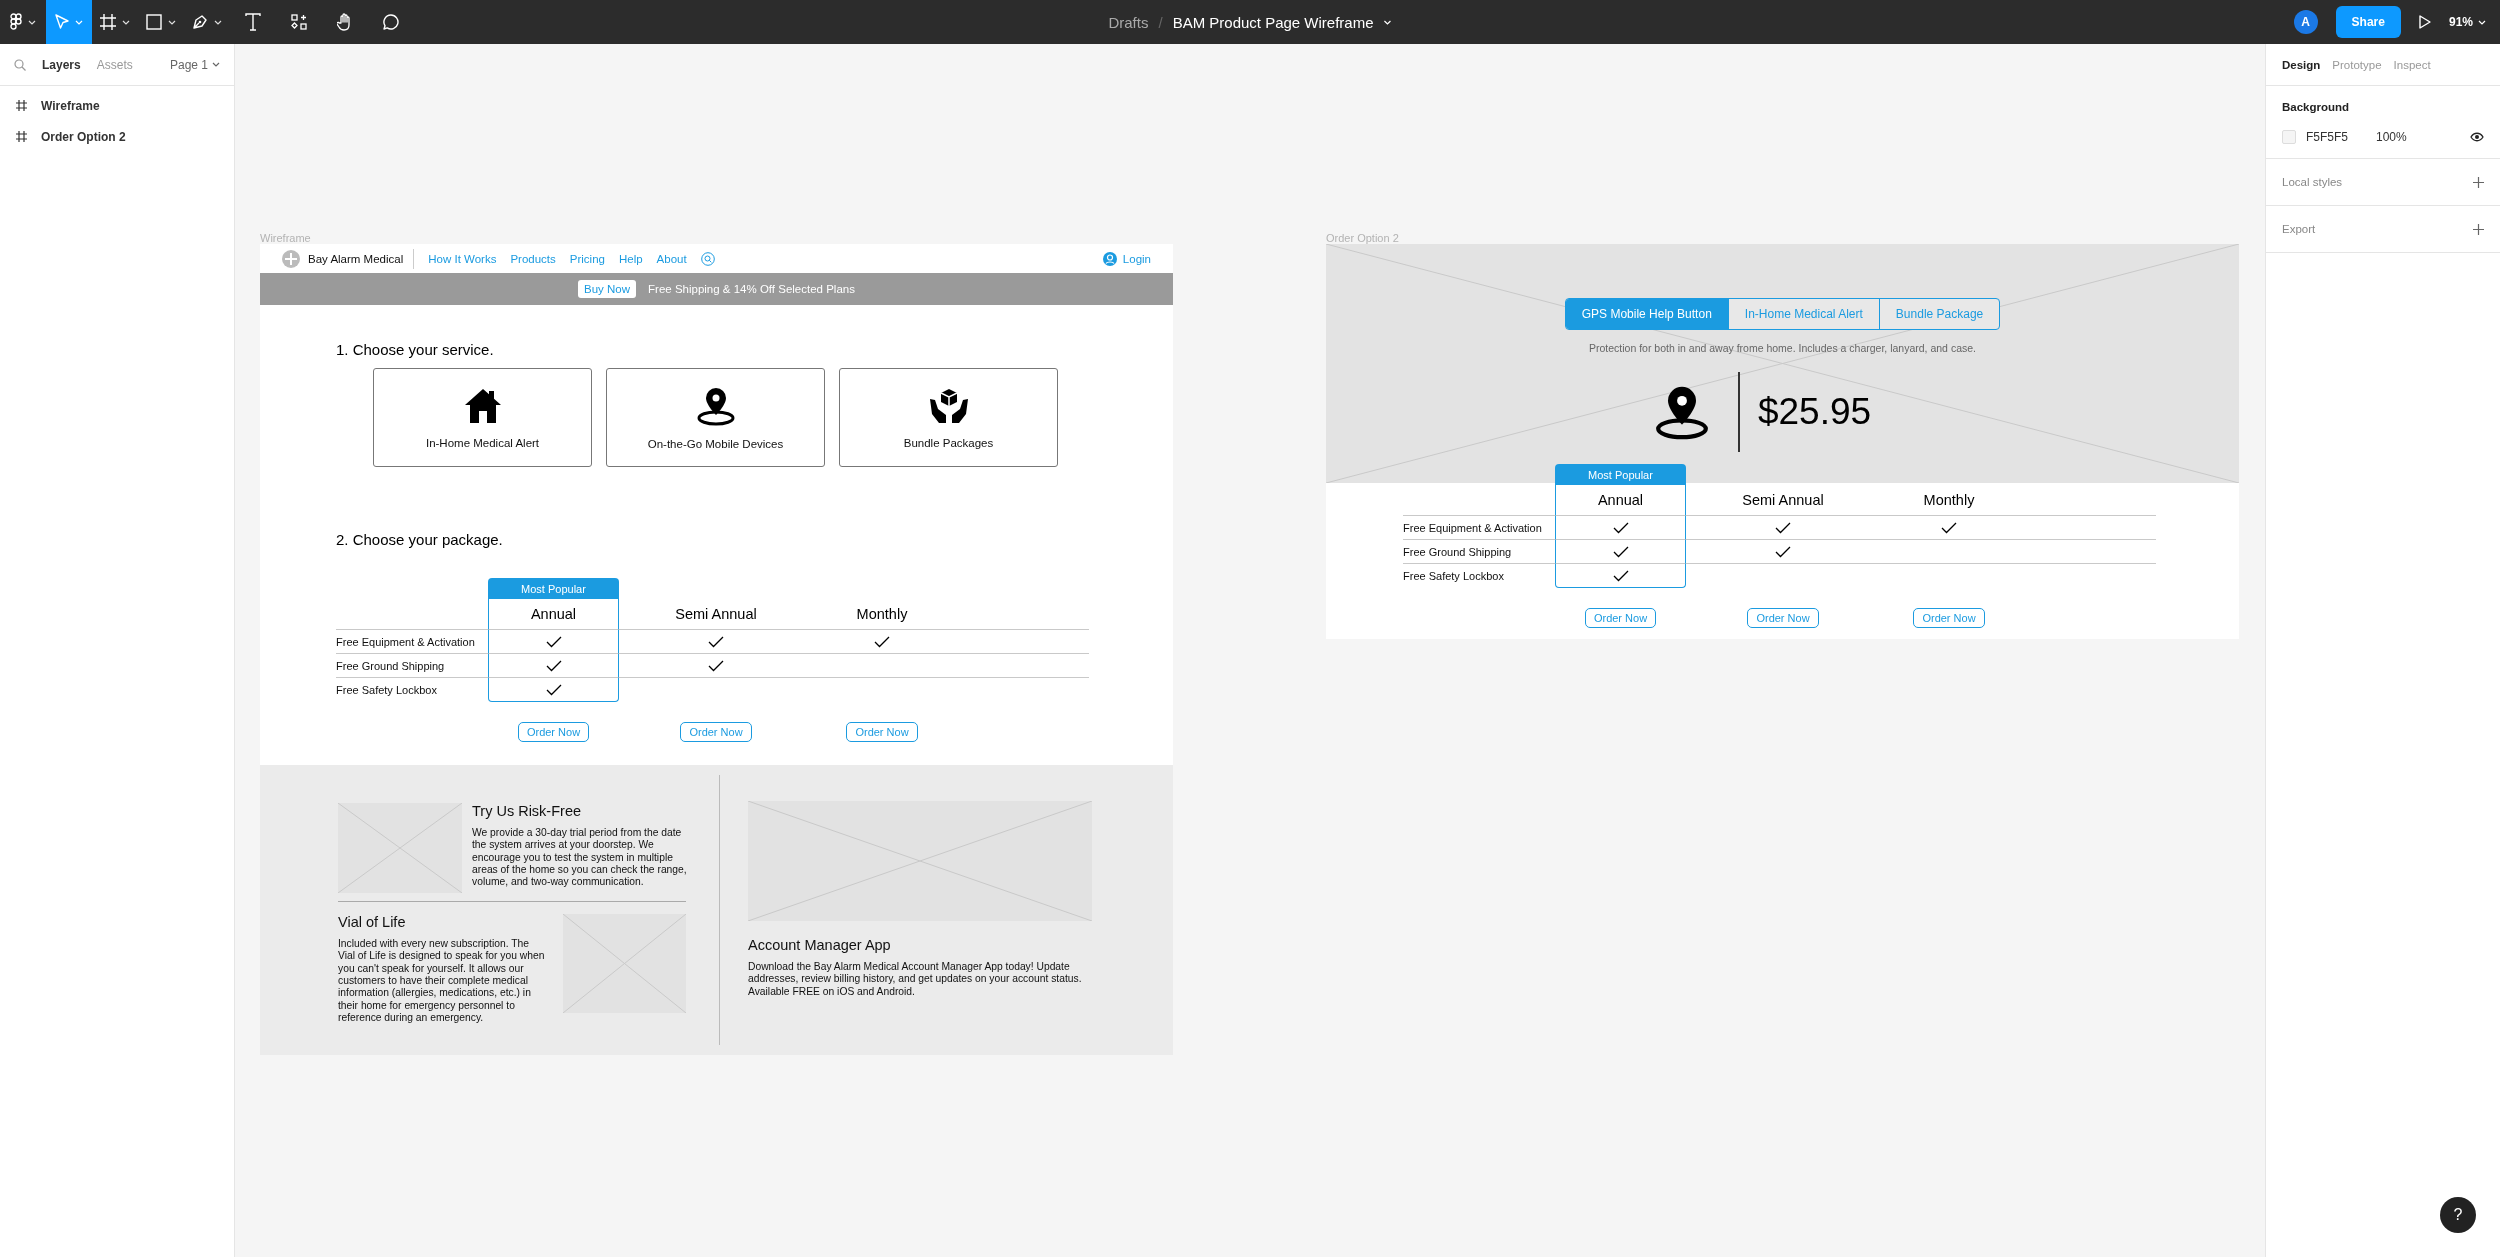  I want to click on feature-text: We provide a 30-day trial period from the date the system arrives at your doorstep. We encourage you to test the system in multiple areas of the home so you can check the range, volume, and two-way communication., so click(579, 858).